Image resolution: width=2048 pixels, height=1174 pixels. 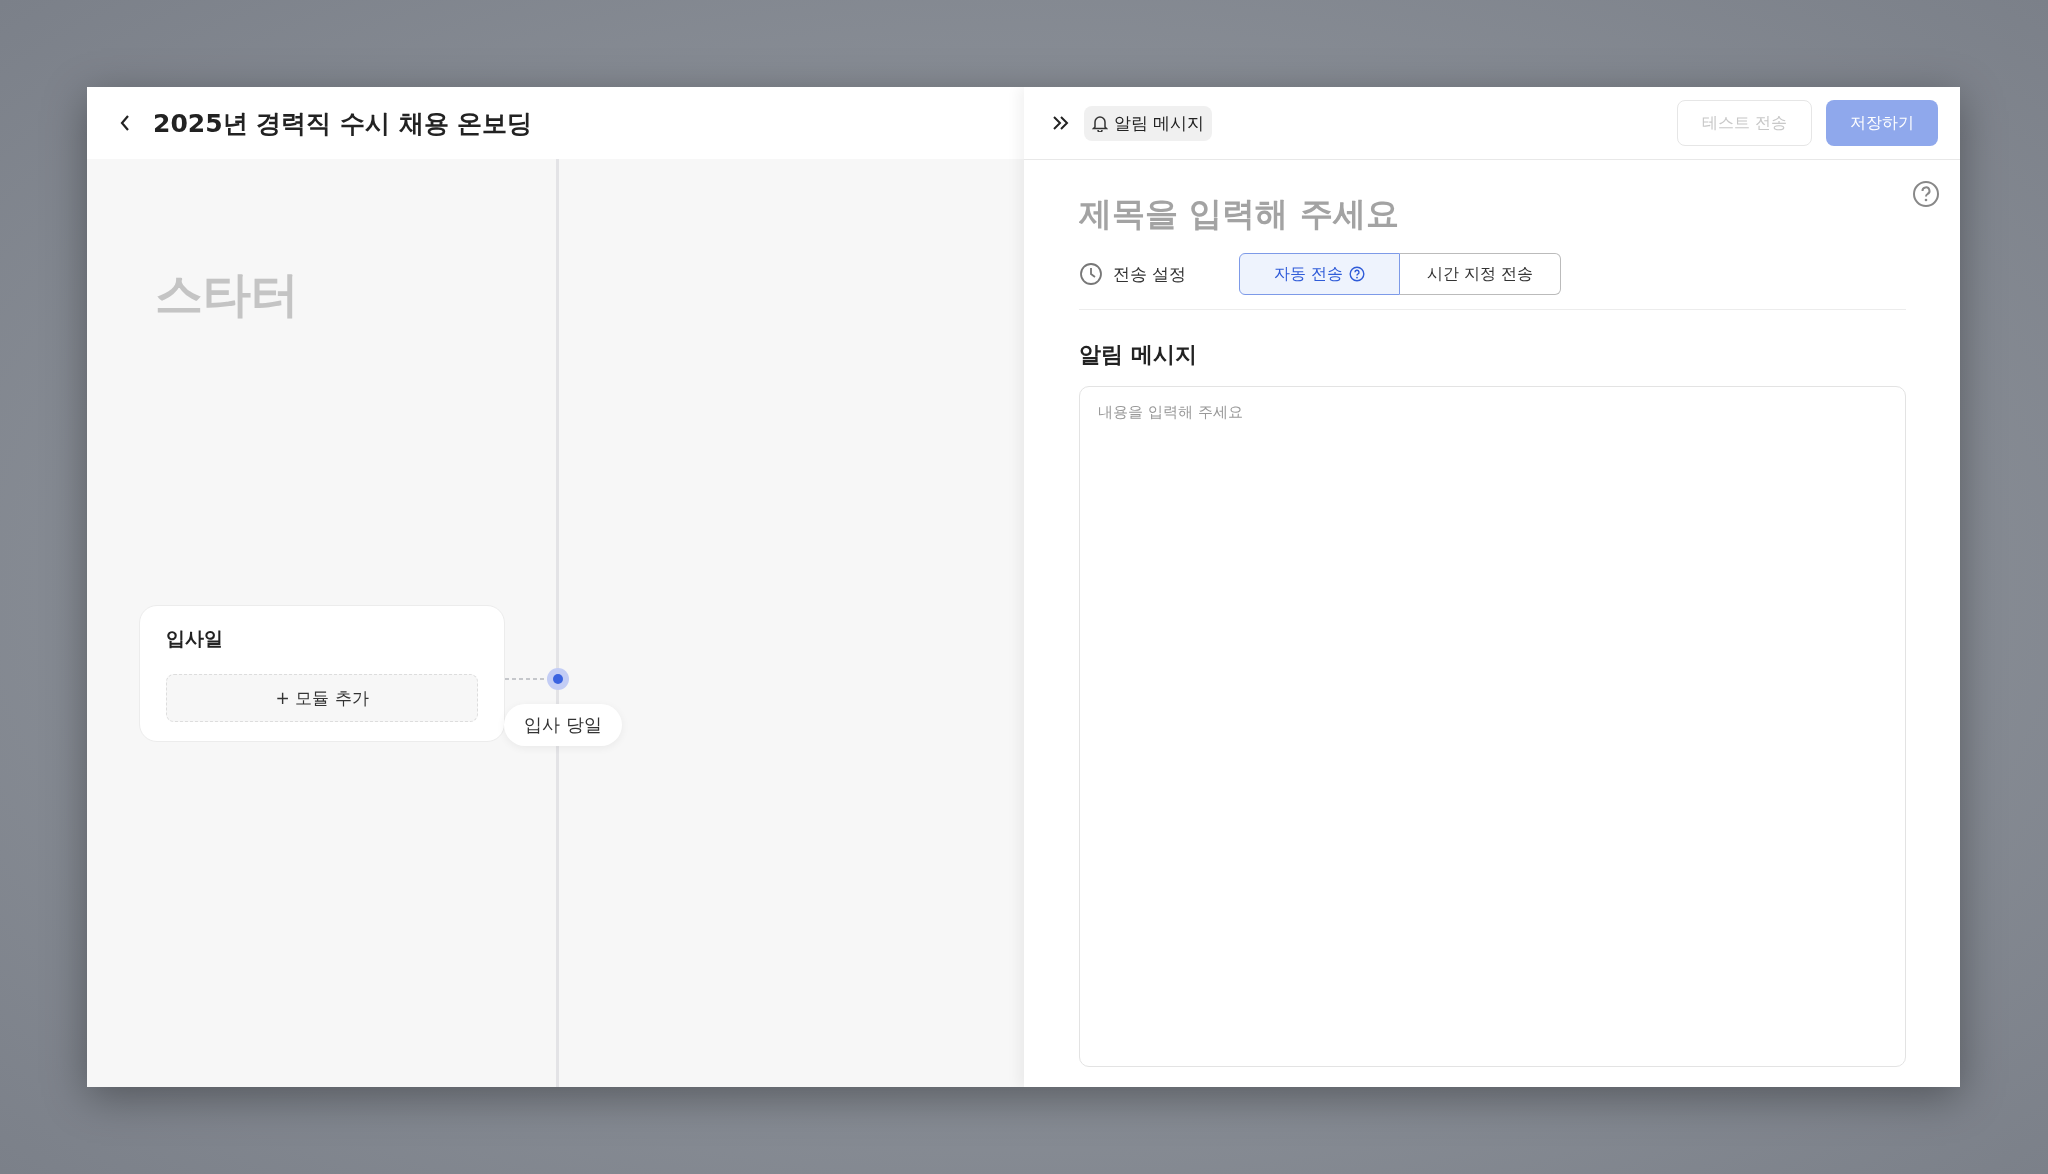 What do you see at coordinates (1061, 123) in the screenshot?
I see `expand-icon` at bounding box center [1061, 123].